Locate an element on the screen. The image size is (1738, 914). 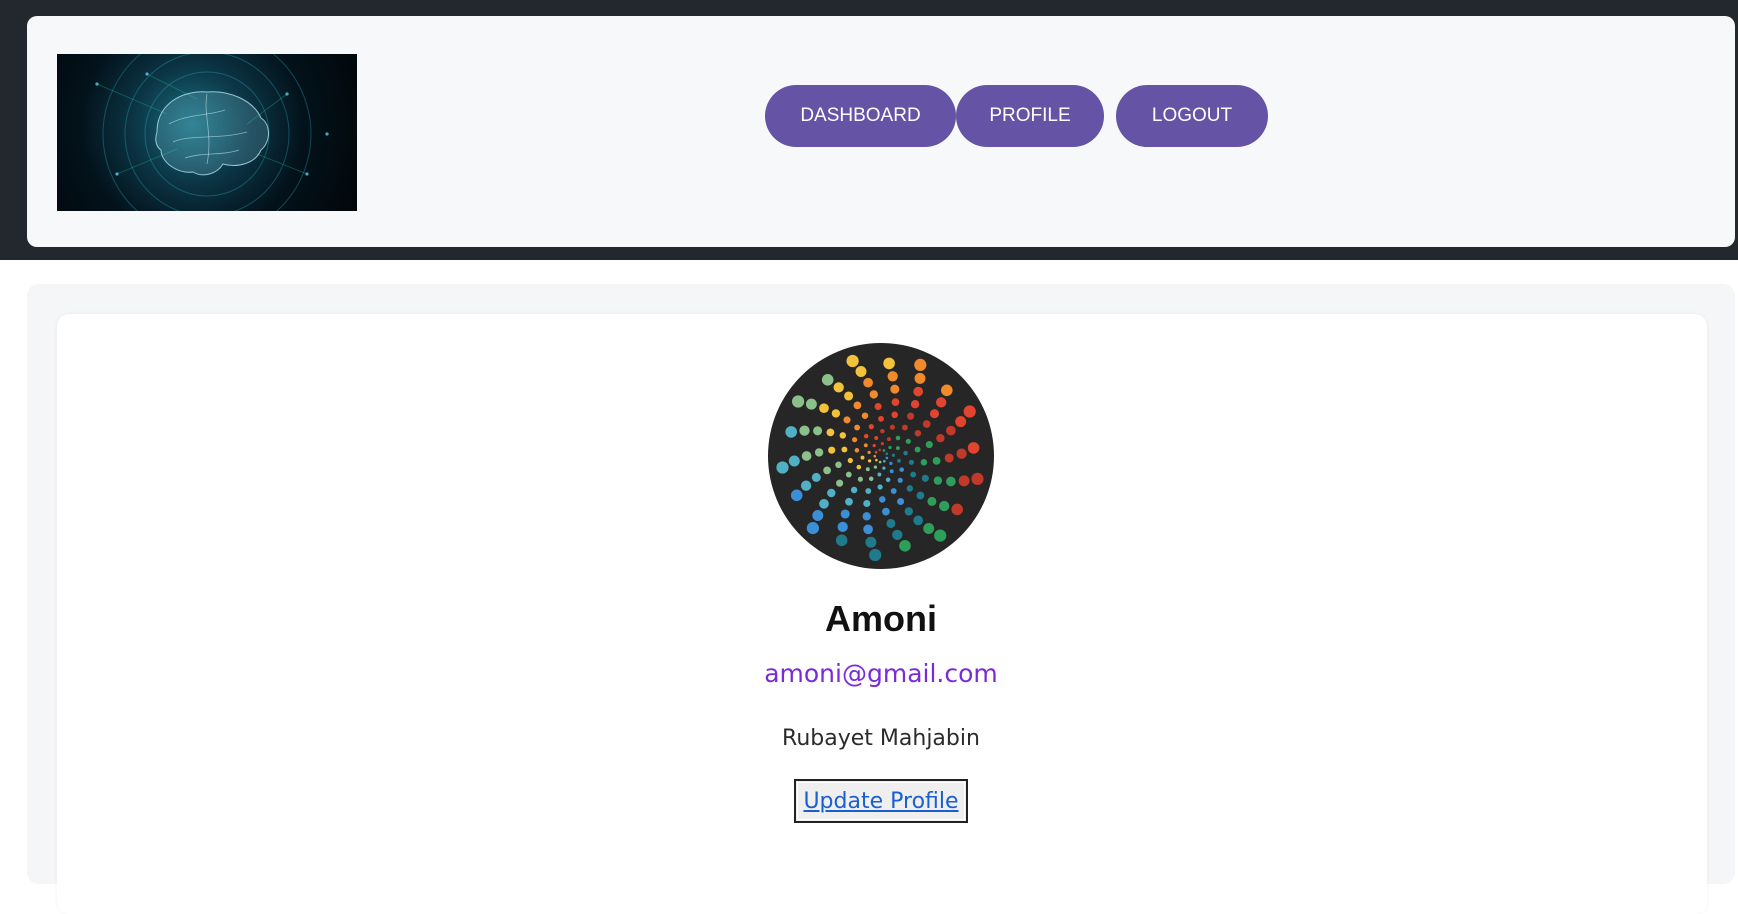
profile-full-name: Rubayet Mahjabin is located at coordinates (881, 738).